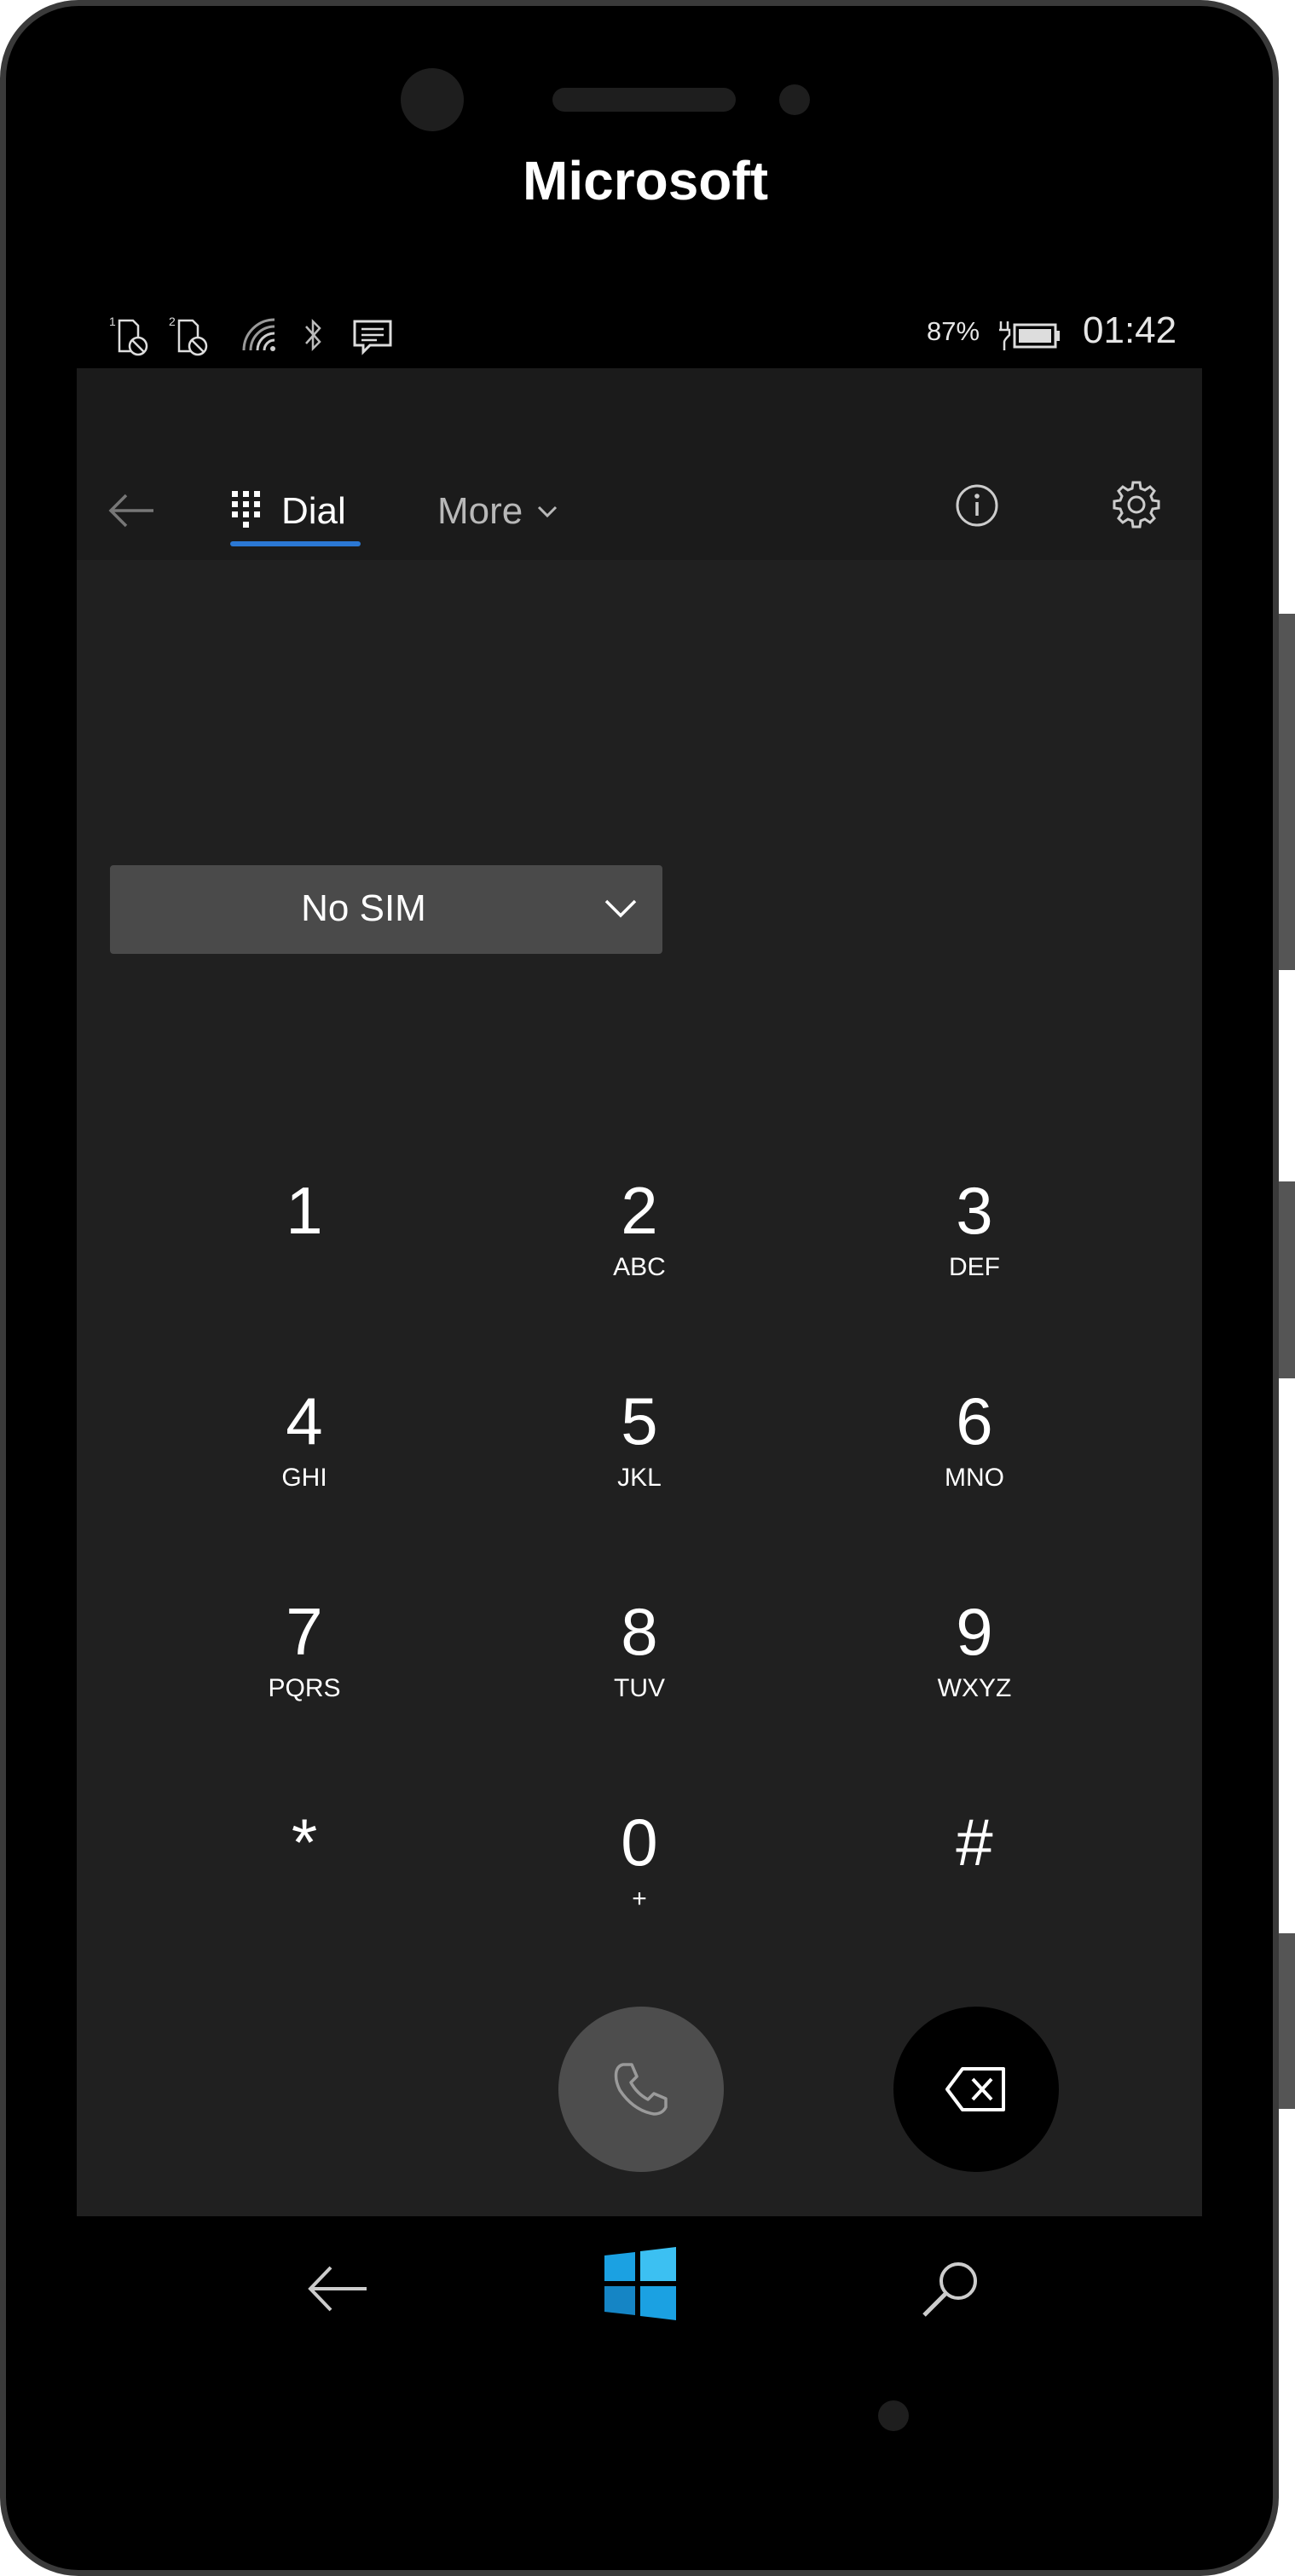 This screenshot has width=1295, height=2576. What do you see at coordinates (974, 1688) in the screenshot?
I see `key-letters: WXYZ` at bounding box center [974, 1688].